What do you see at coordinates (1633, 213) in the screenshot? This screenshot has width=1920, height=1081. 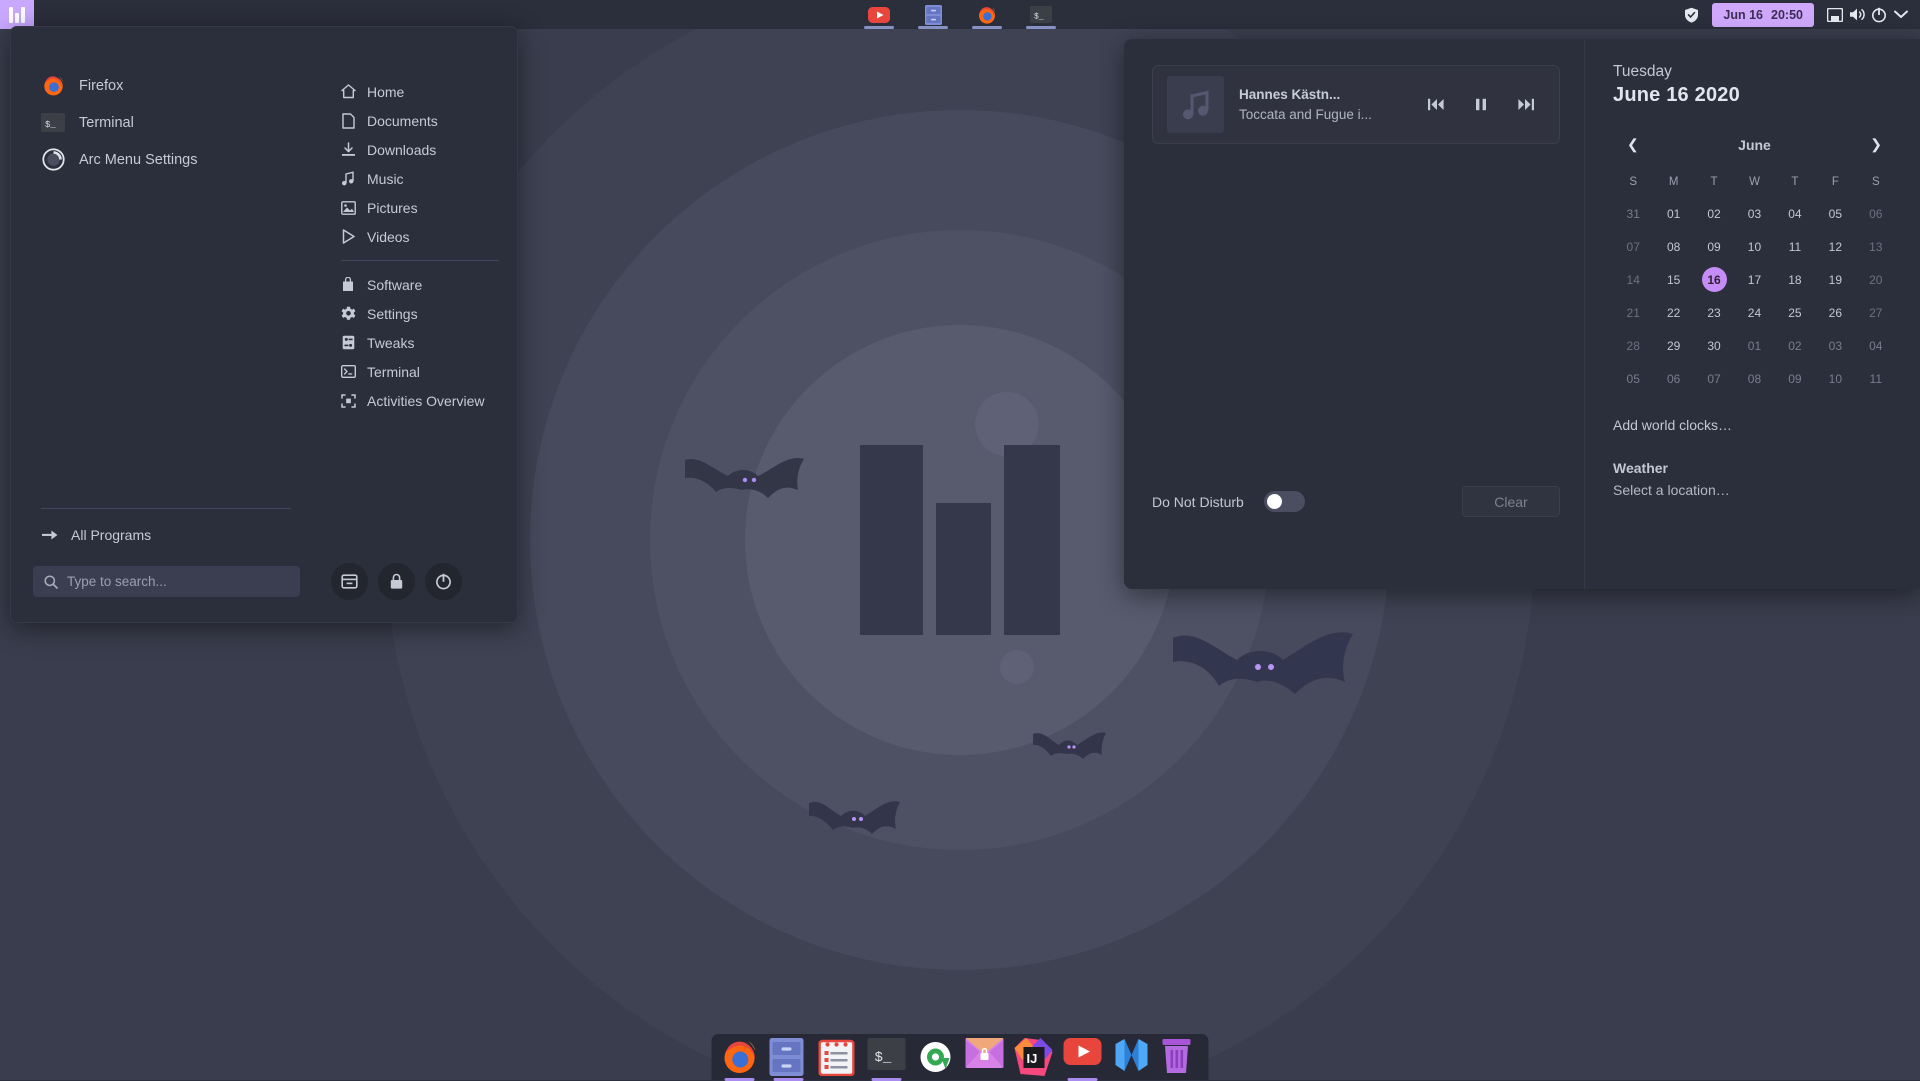 I see `calendar-day: 31` at bounding box center [1633, 213].